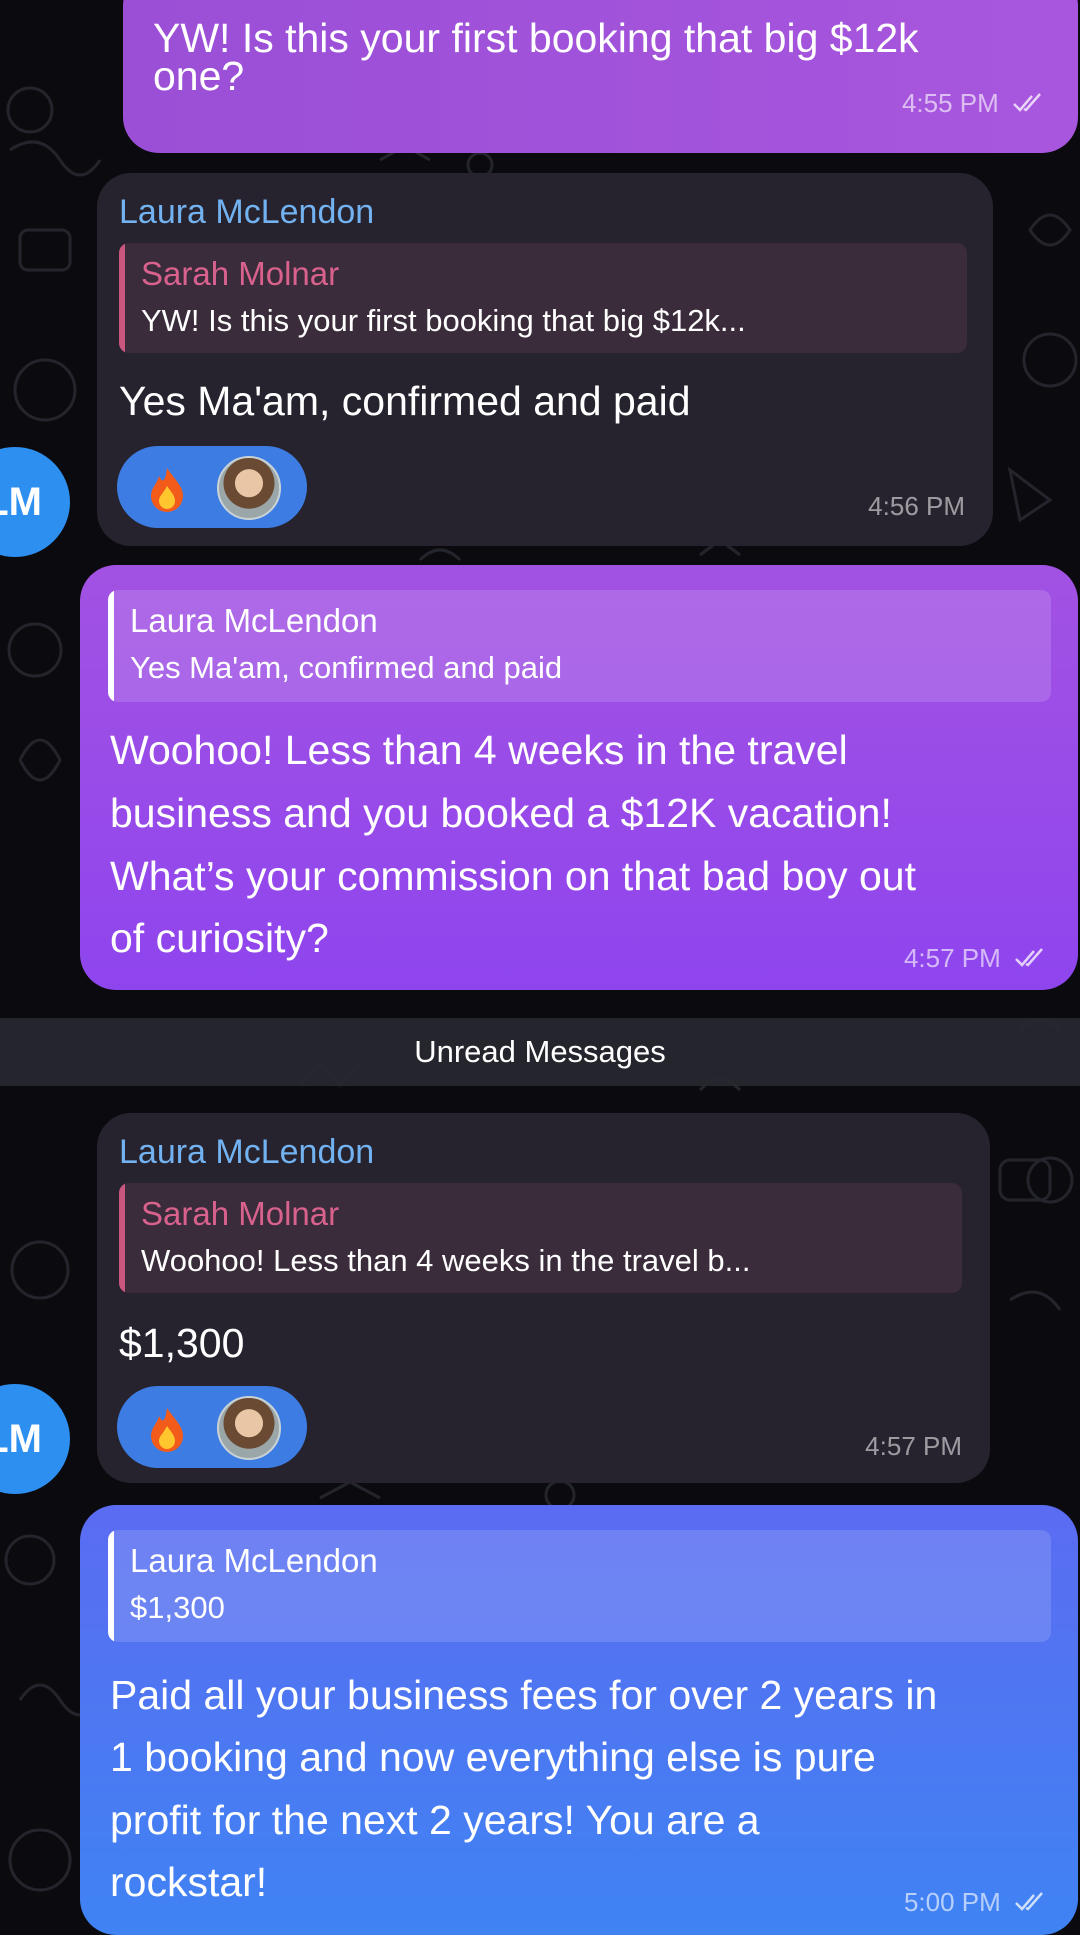 This screenshot has width=1080, height=1935. Describe the element at coordinates (916, 506) in the screenshot. I see `message-time: 4:56 PM` at that location.